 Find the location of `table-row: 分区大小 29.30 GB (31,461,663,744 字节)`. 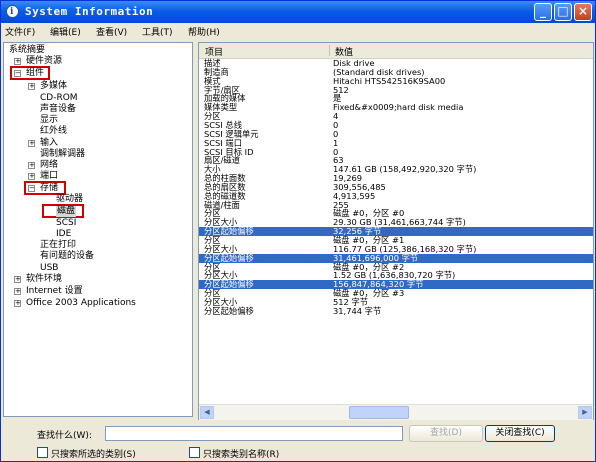

table-row: 分区大小 29.30 GB (31,461,663,744 字节) is located at coordinates (396, 222).